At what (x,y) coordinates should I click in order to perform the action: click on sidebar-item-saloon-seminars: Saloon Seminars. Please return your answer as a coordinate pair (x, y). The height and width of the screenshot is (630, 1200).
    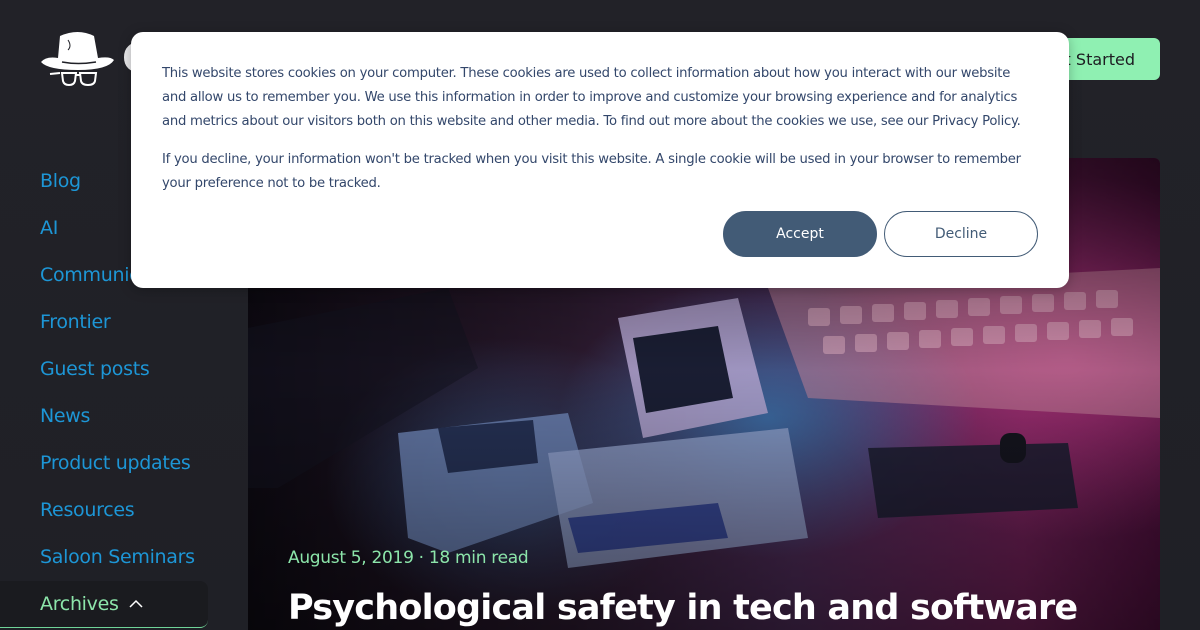
    Looking at the image, I should click on (124, 557).